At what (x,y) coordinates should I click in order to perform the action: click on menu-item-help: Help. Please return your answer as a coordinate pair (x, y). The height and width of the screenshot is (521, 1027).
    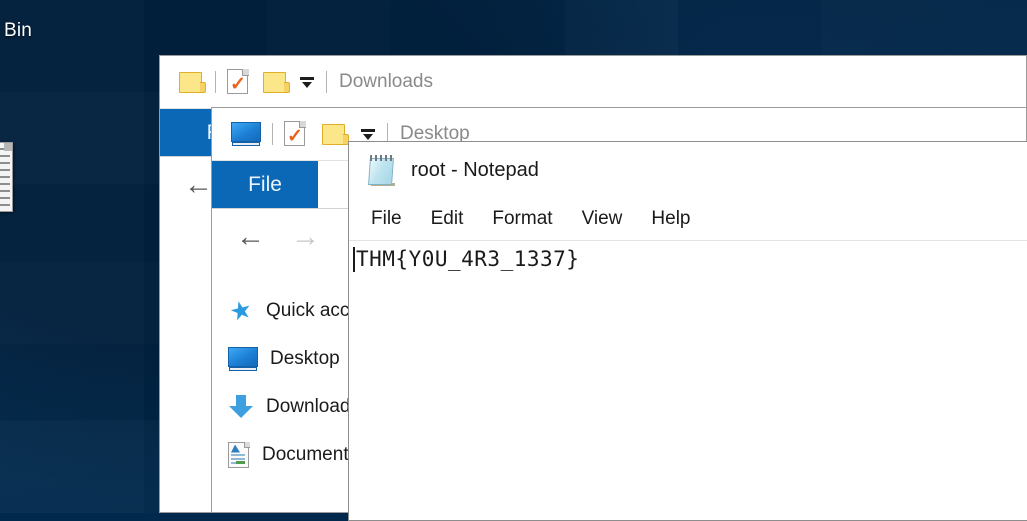
    Looking at the image, I should click on (670, 219).